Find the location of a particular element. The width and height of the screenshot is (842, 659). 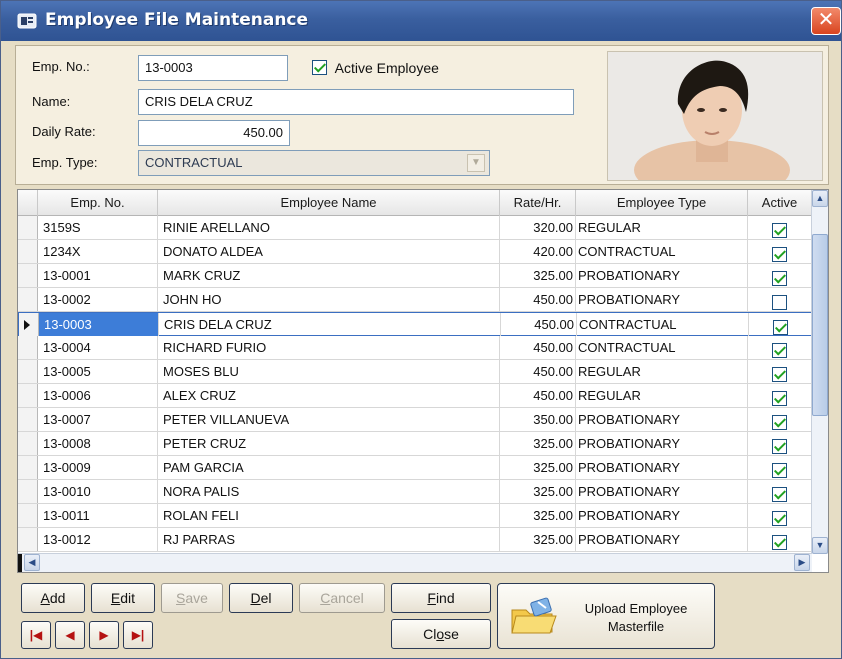

edit-button: Edit is located at coordinates (123, 598).